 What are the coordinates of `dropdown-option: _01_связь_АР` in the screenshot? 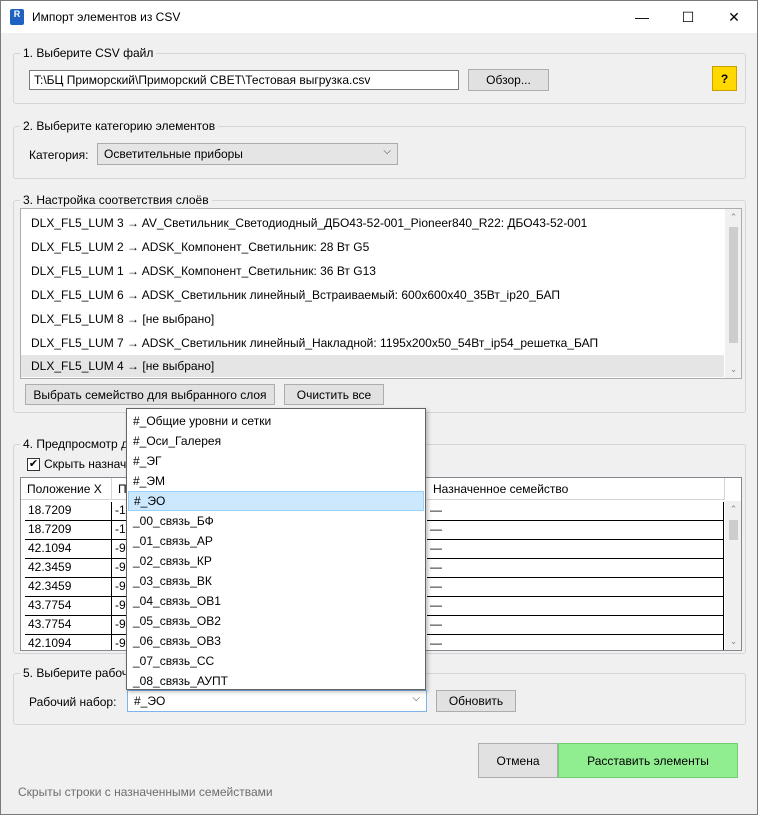 It's located at (276, 541).